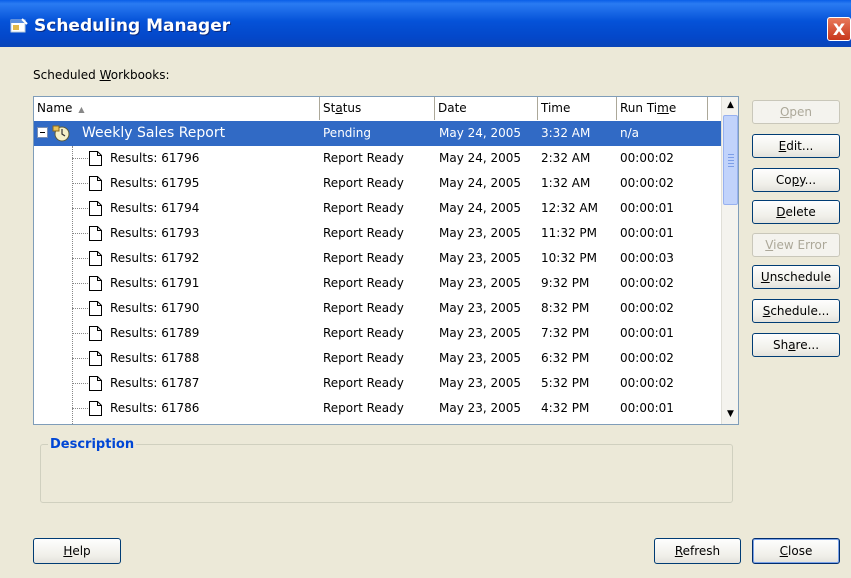  I want to click on column-header-status: Status, so click(377, 108).